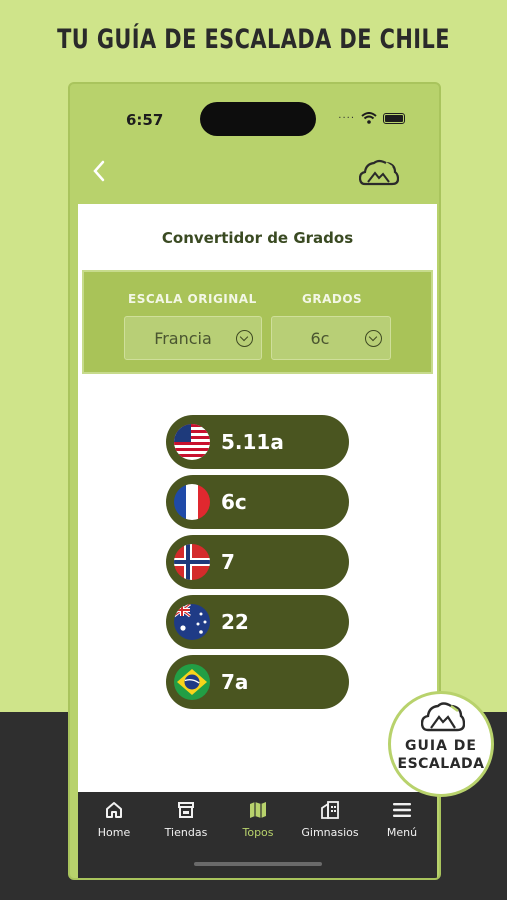 The image size is (507, 900). I want to click on chevron-left-icon, so click(99, 171).